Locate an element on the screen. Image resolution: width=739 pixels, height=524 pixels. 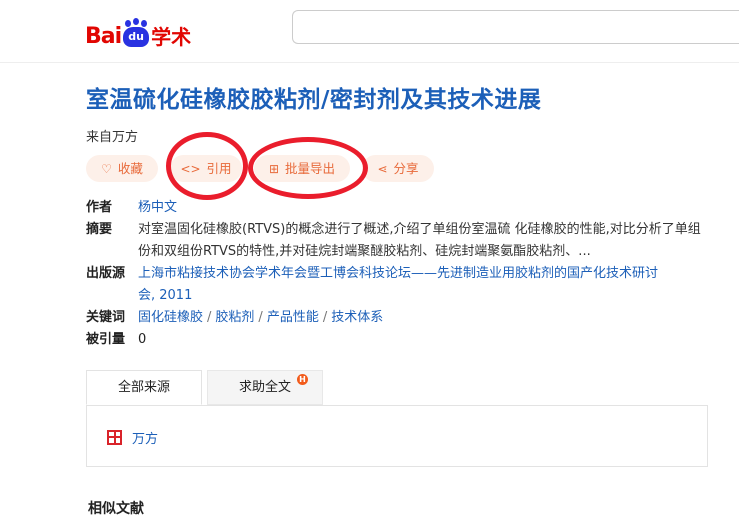
search-input is located at coordinates (515, 27).